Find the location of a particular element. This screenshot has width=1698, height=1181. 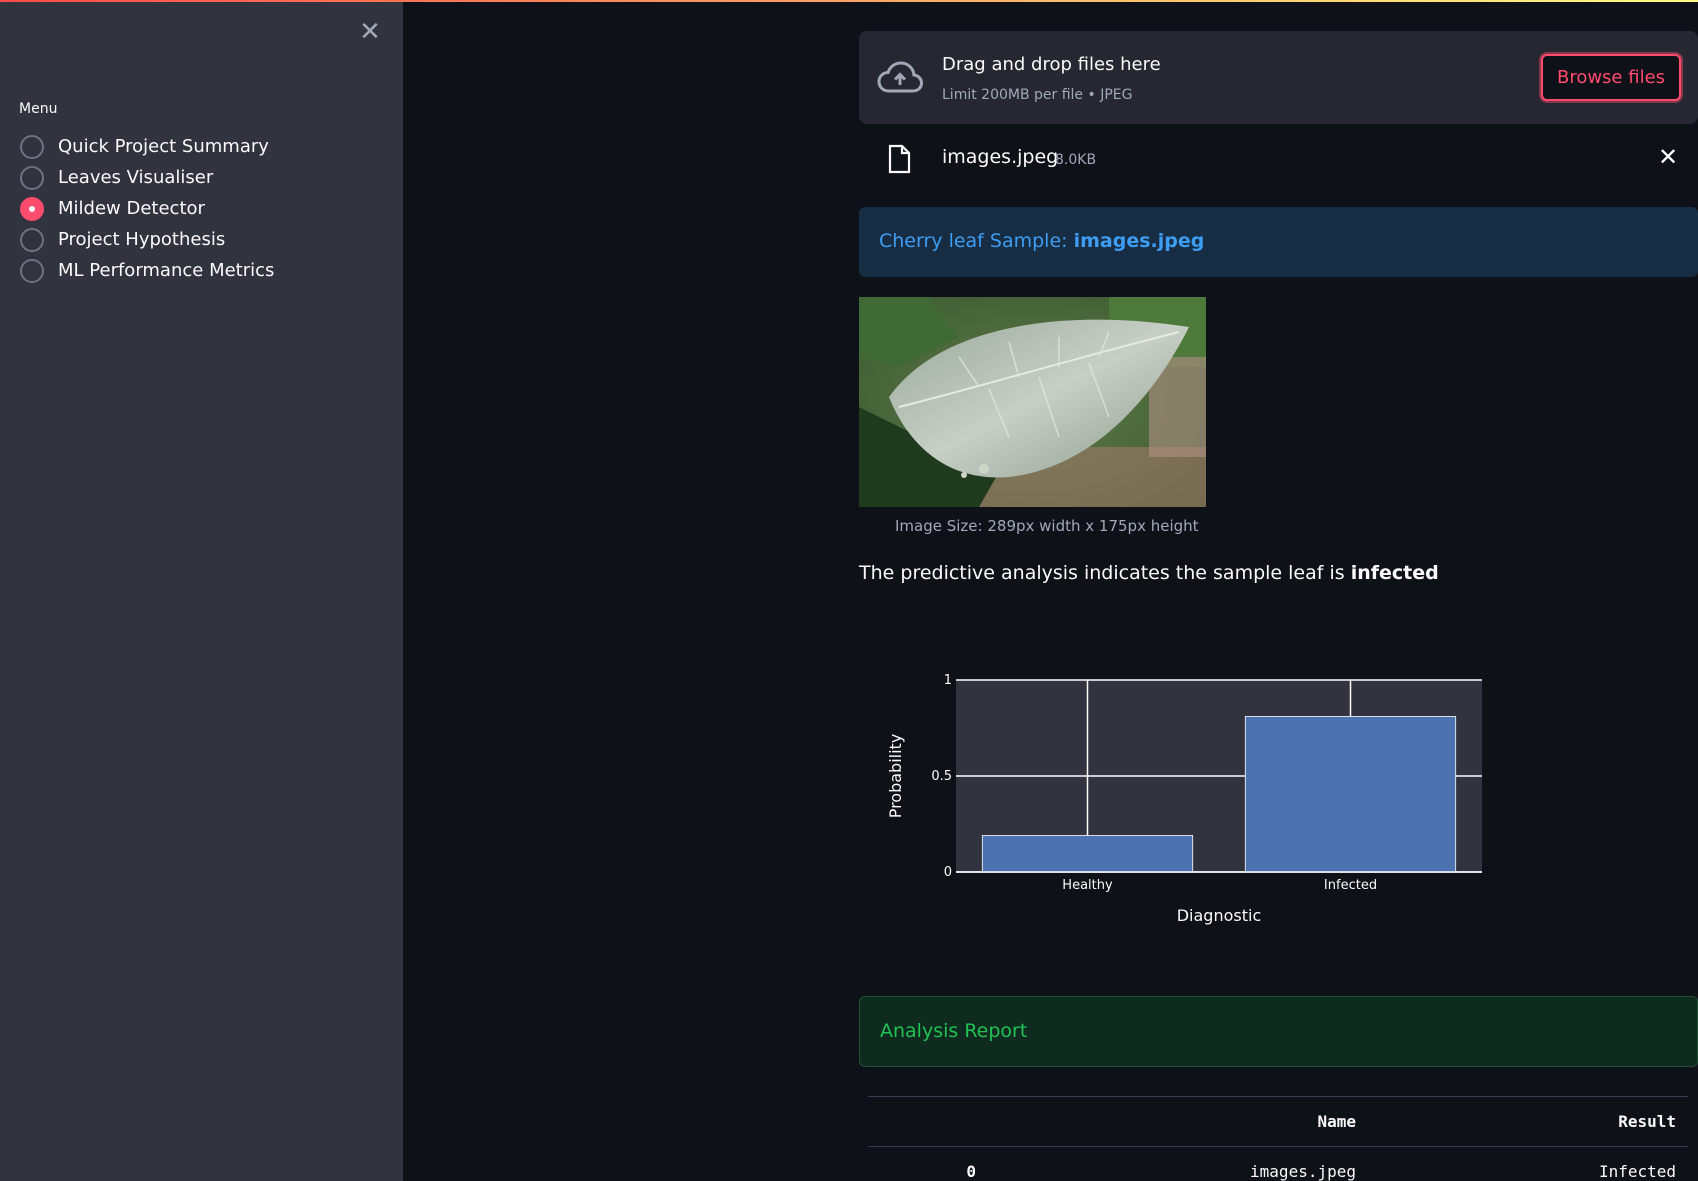

table-row: 0 images.jpeg Infected is located at coordinates (1278, 1163).